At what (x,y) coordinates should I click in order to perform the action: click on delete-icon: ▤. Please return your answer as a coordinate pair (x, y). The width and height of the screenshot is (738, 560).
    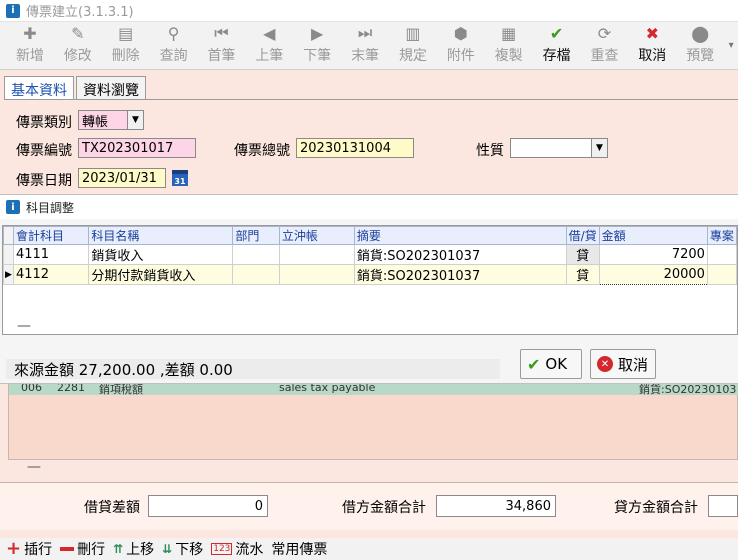
    Looking at the image, I should click on (126, 33).